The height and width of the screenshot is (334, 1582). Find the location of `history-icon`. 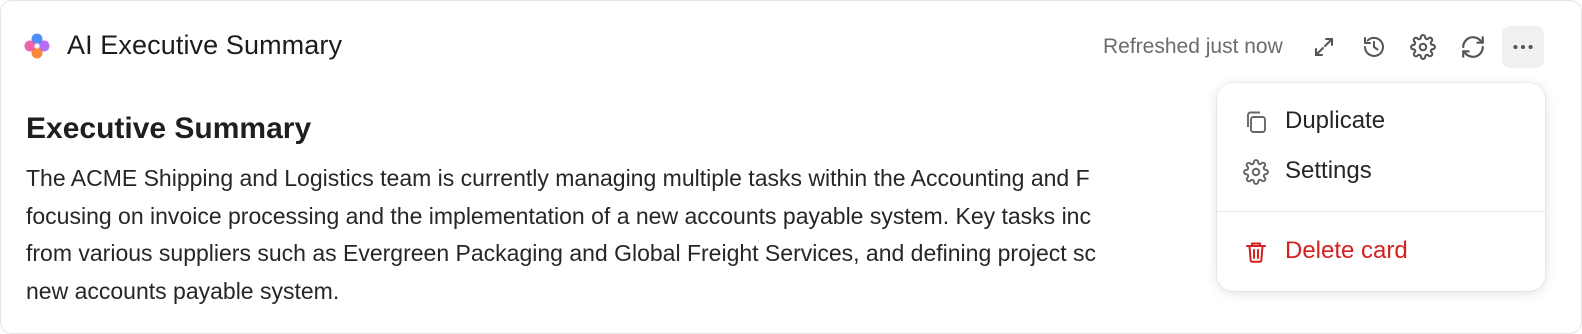

history-icon is located at coordinates (1374, 46).